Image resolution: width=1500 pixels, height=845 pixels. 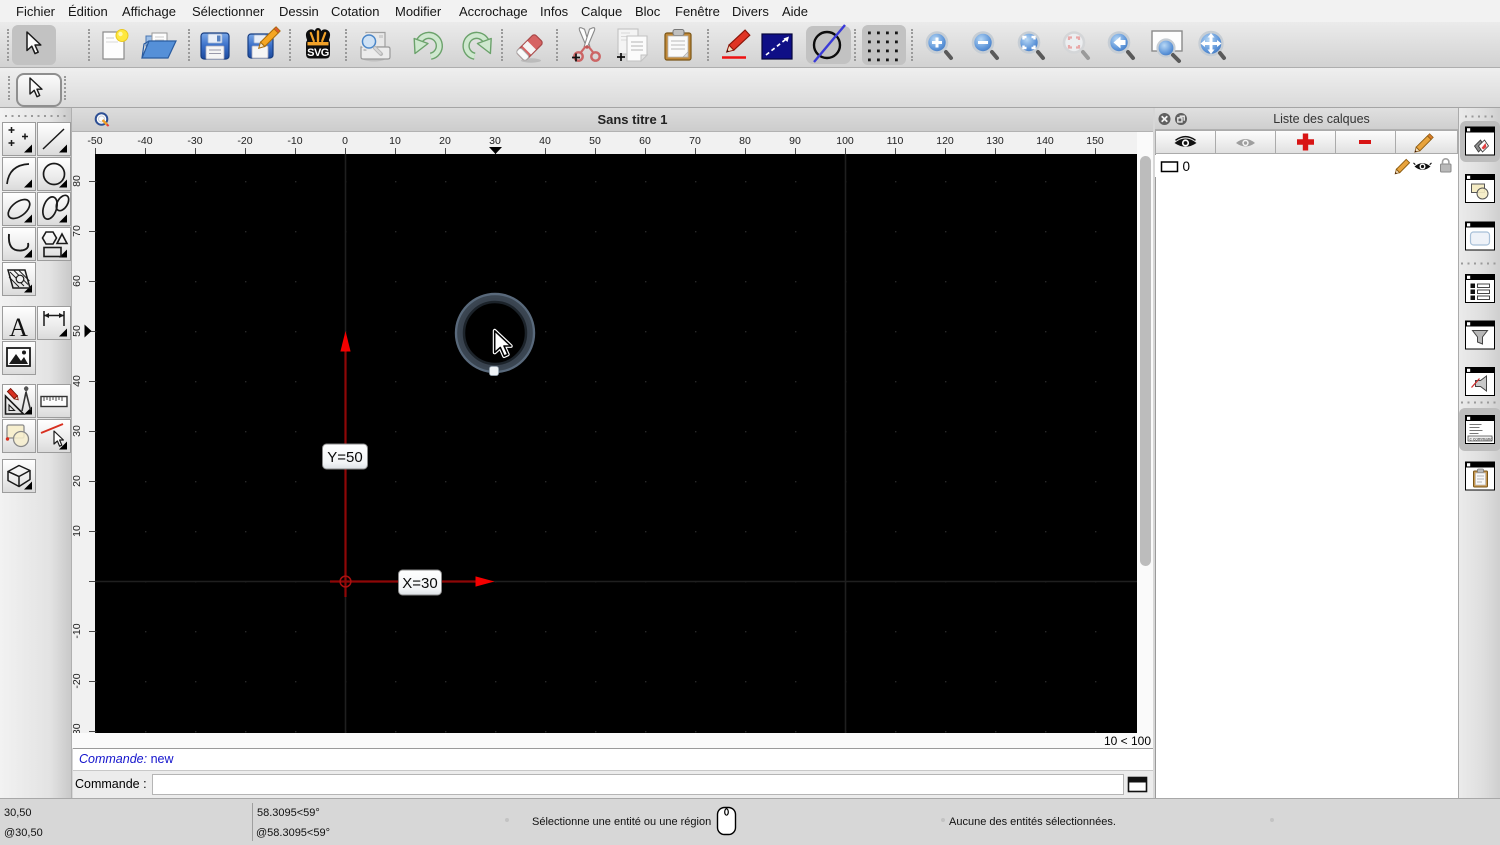 I want to click on svg-text: X=30, so click(x=419, y=583).